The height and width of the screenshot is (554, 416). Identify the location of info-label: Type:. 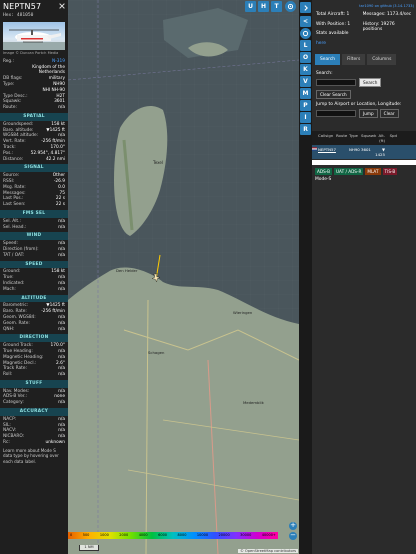
(9, 85).